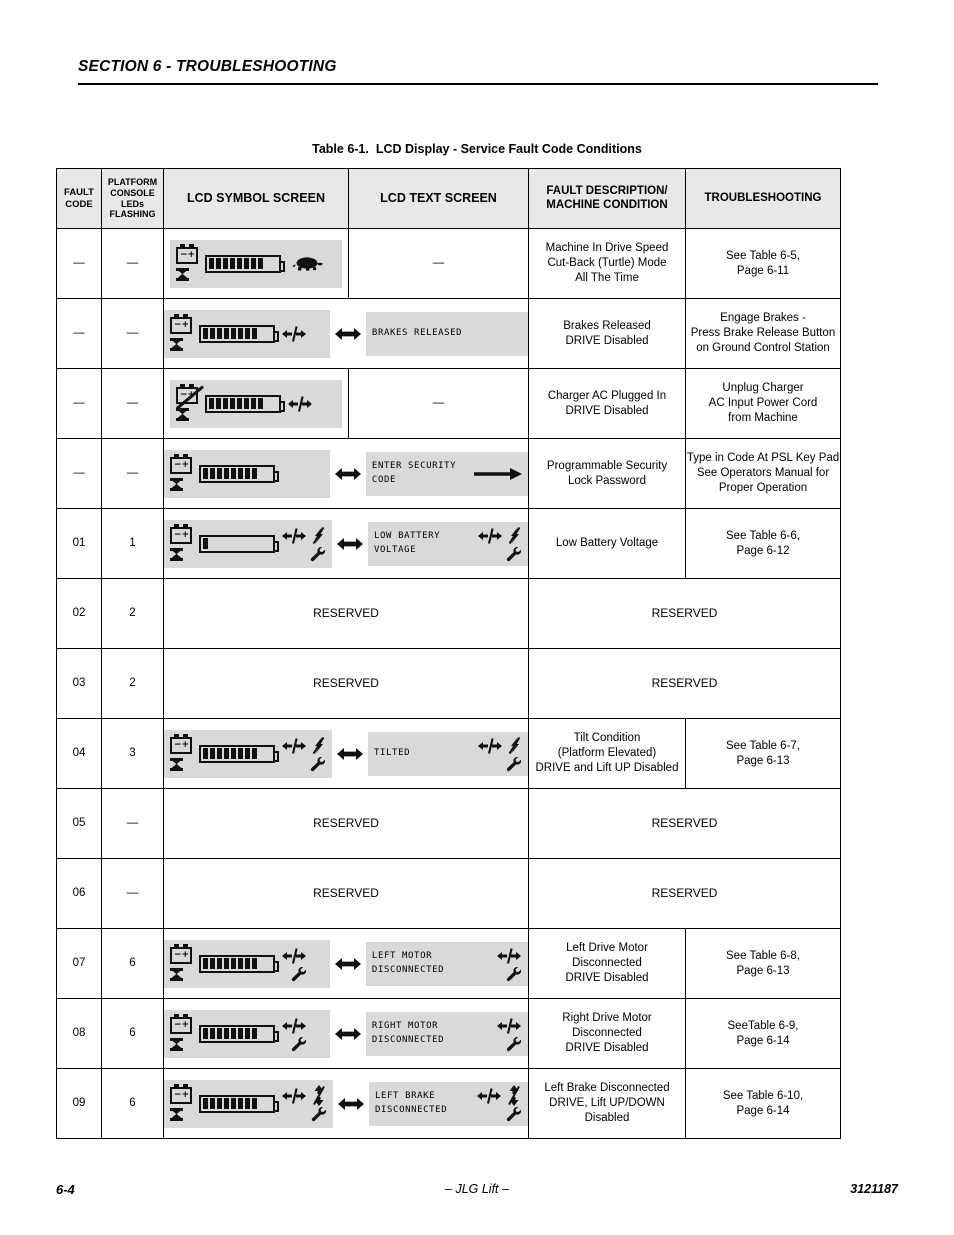 This screenshot has width=954, height=1235. What do you see at coordinates (79, 823) in the screenshot?
I see `cell-fault-code: 05` at bounding box center [79, 823].